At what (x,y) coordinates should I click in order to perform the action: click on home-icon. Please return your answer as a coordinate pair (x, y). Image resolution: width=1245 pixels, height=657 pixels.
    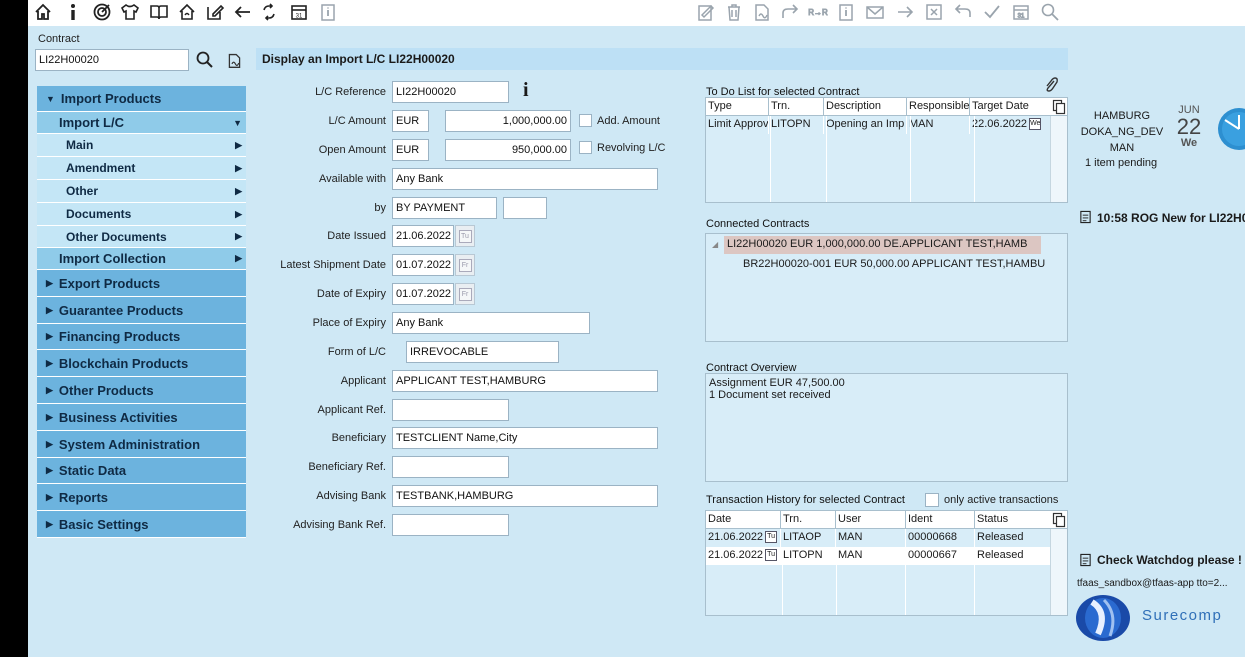
    Looking at the image, I should click on (43, 12).